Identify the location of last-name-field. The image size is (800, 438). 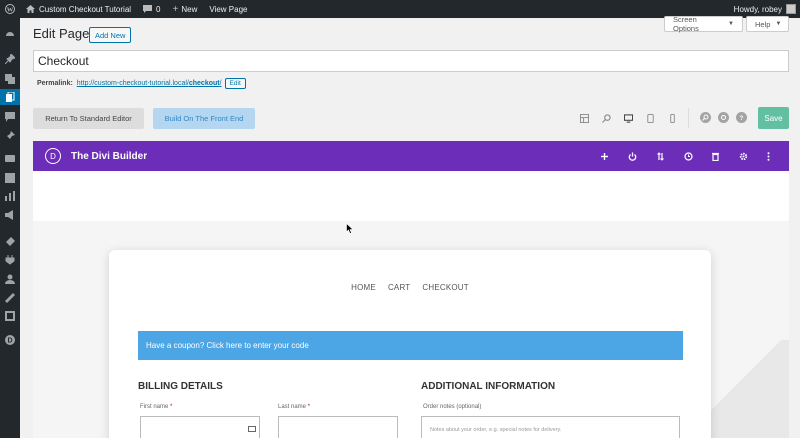
(338, 427).